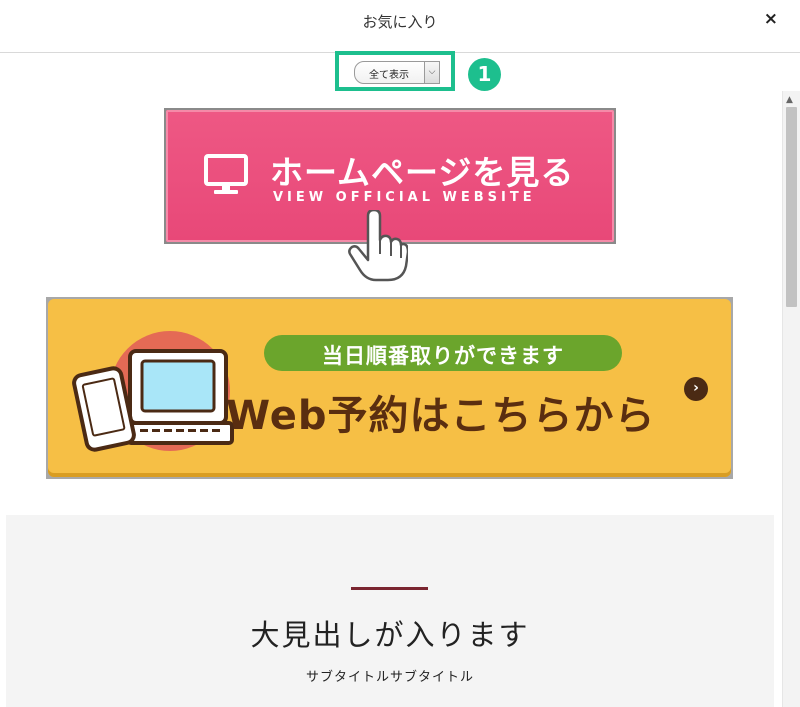 The height and width of the screenshot is (707, 800). Describe the element at coordinates (400, 22) in the screenshot. I see `dialog-title: お気に入り` at that location.